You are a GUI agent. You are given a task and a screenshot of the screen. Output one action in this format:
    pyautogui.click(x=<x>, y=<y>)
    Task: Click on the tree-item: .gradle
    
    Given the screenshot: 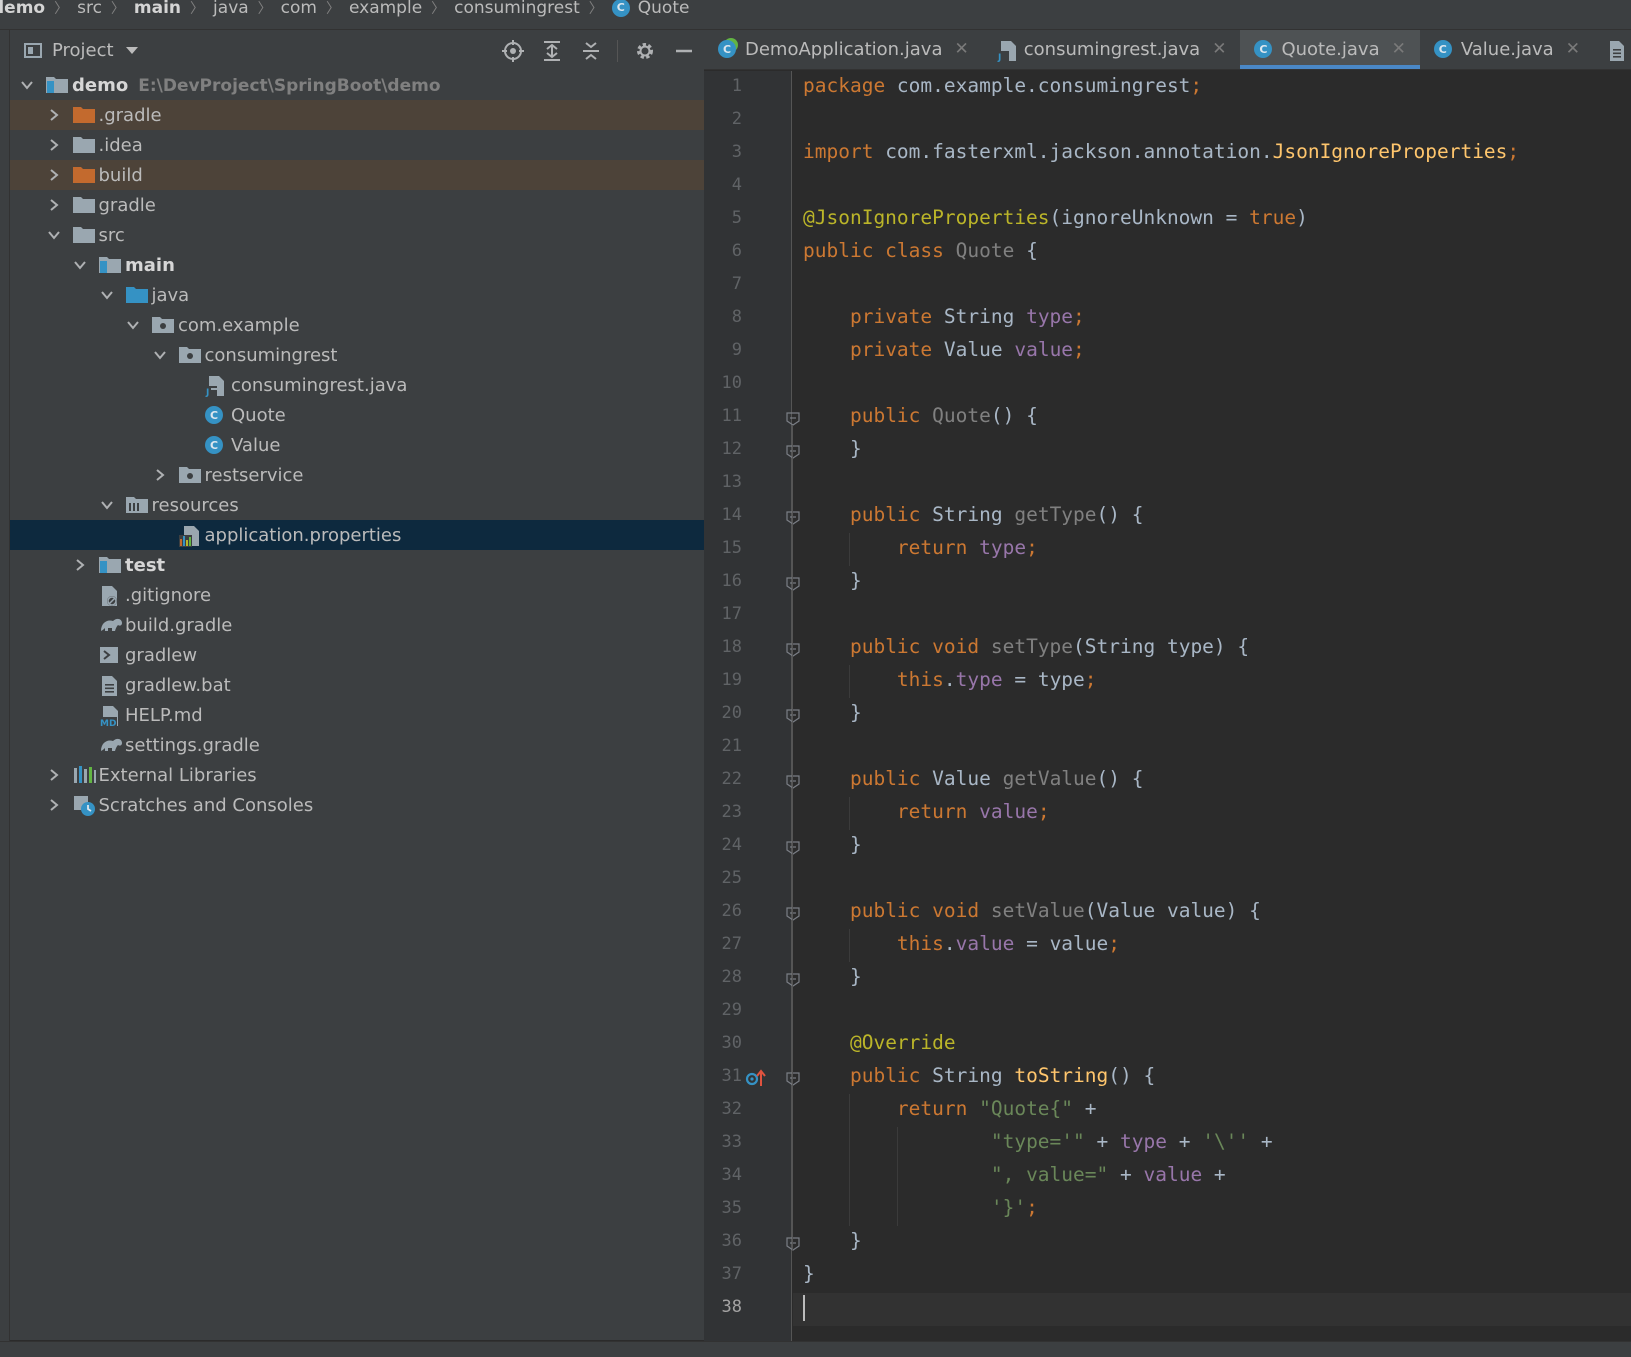 What is the action you would take?
    pyautogui.click(x=357, y=115)
    